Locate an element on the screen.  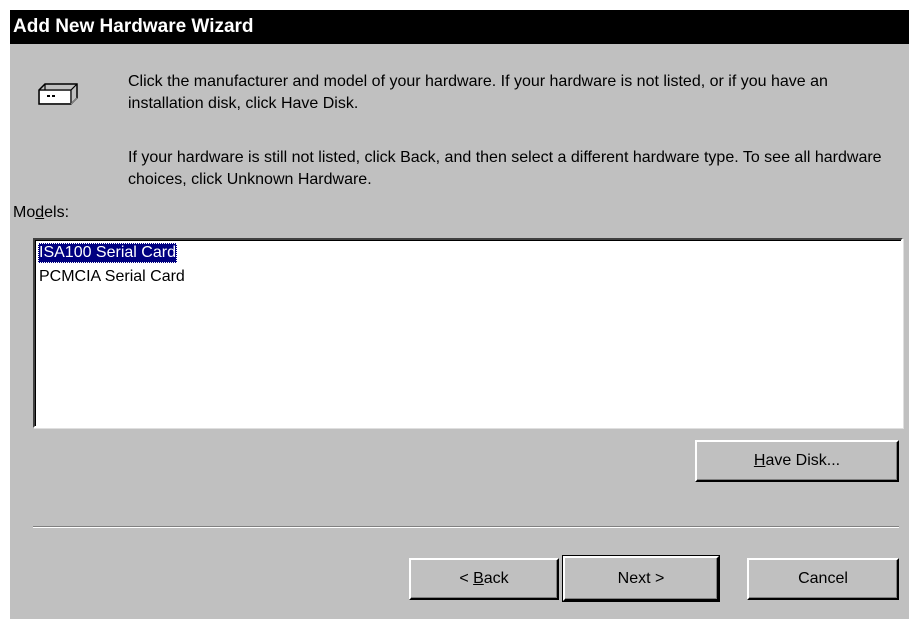
cancel-button: Cancel is located at coordinates (823, 579).